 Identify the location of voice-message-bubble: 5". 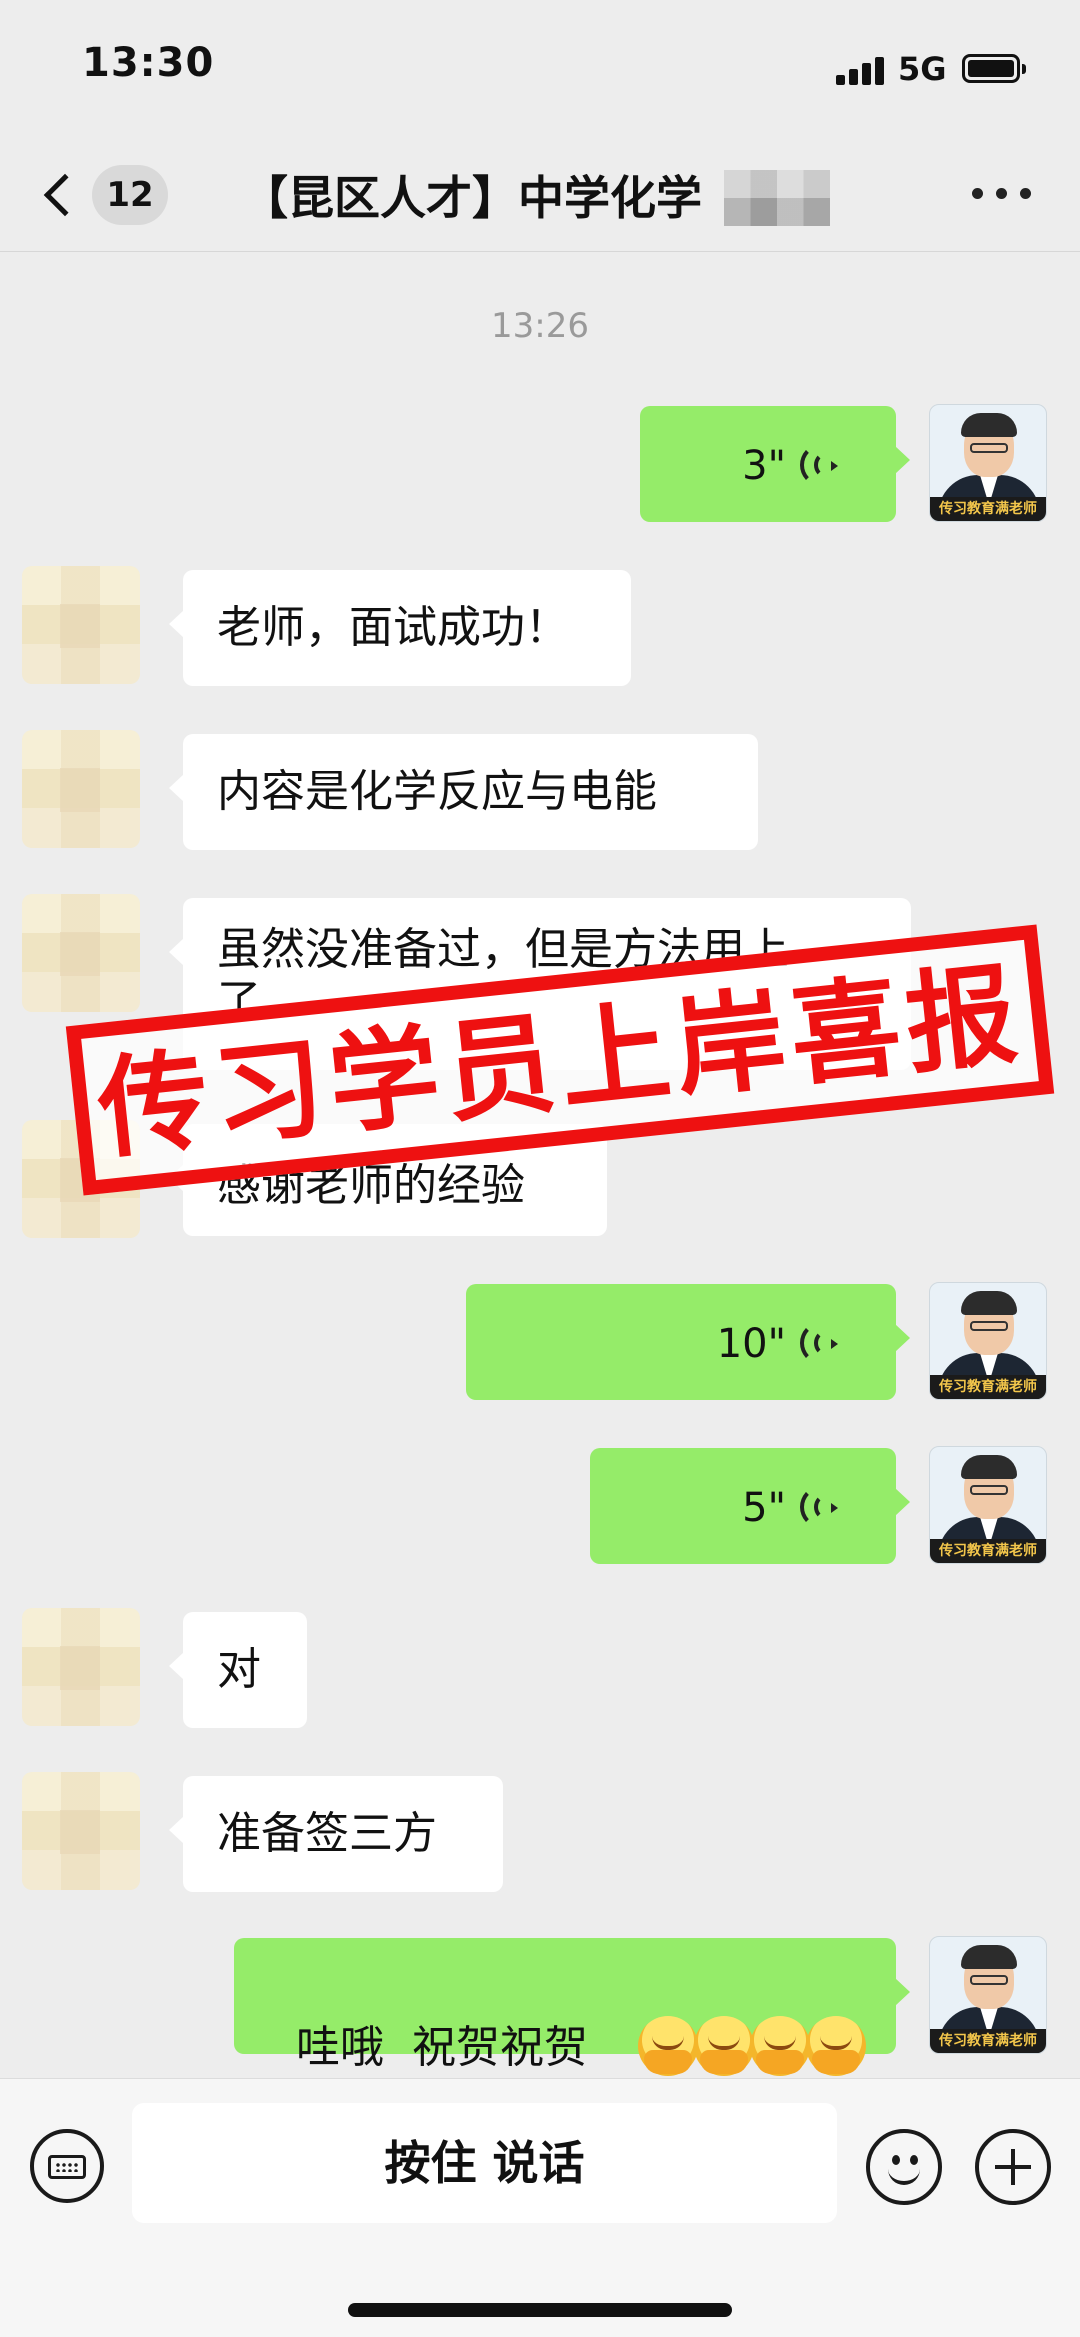
(750, 1506).